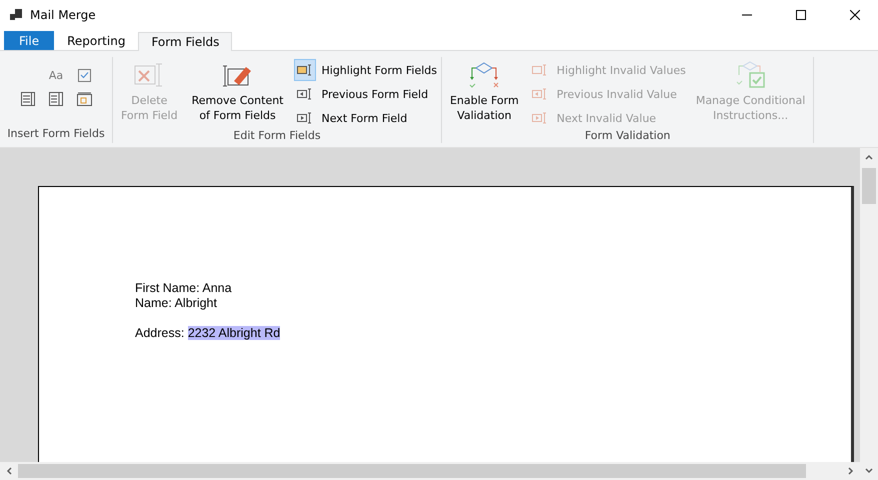 The image size is (878, 480). I want to click on ribbon-tab: Form Fields, so click(185, 41).